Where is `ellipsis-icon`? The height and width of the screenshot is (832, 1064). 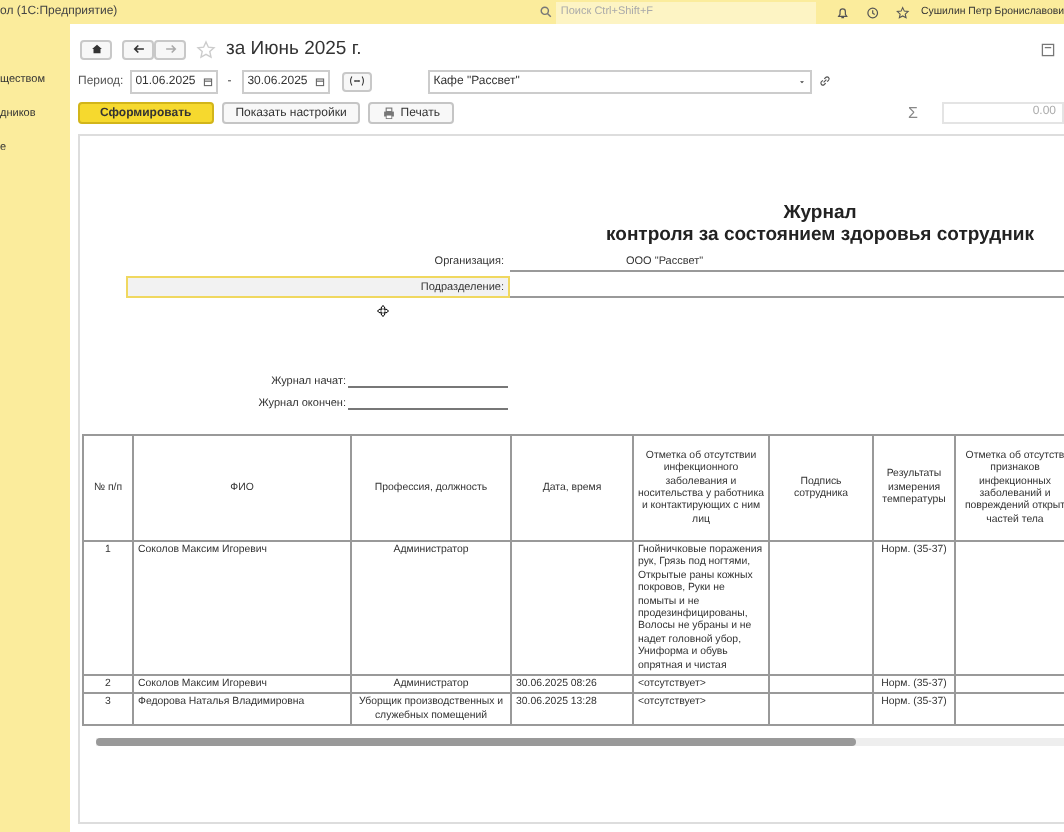
ellipsis-icon is located at coordinates (356, 81).